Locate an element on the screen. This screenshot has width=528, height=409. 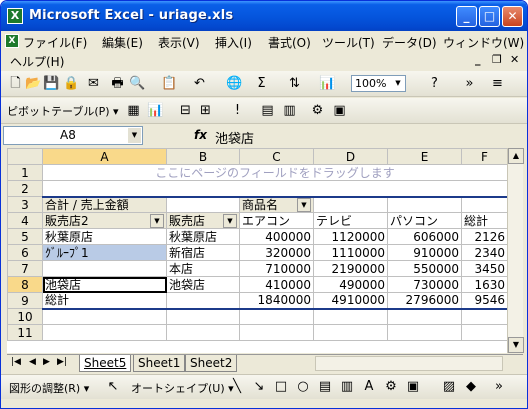
row-header: 11 is located at coordinates (25, 332).